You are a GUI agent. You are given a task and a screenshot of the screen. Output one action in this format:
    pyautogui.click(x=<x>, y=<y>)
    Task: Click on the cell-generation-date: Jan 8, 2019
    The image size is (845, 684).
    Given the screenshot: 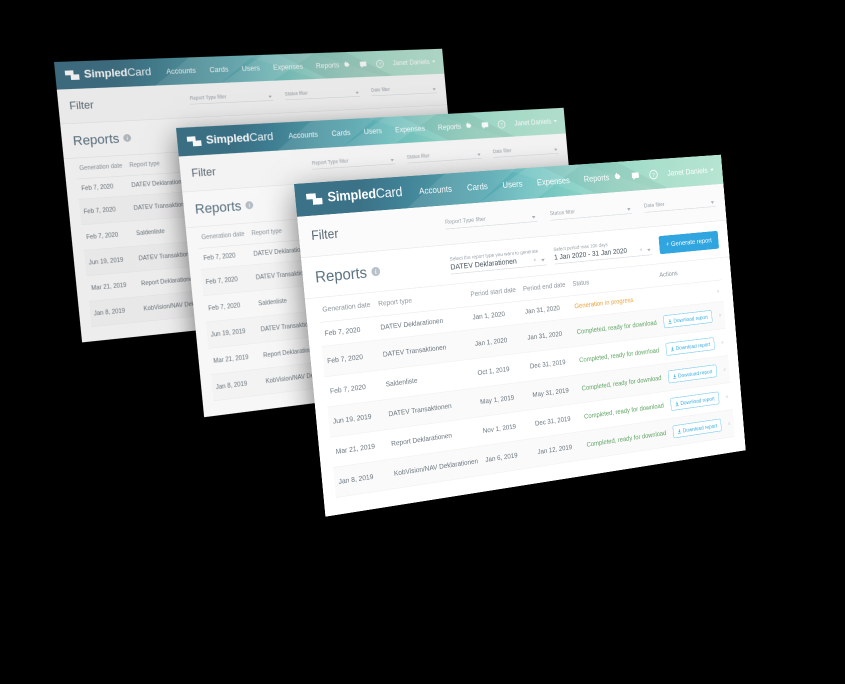 What is the action you would take?
    pyautogui.click(x=237, y=384)
    